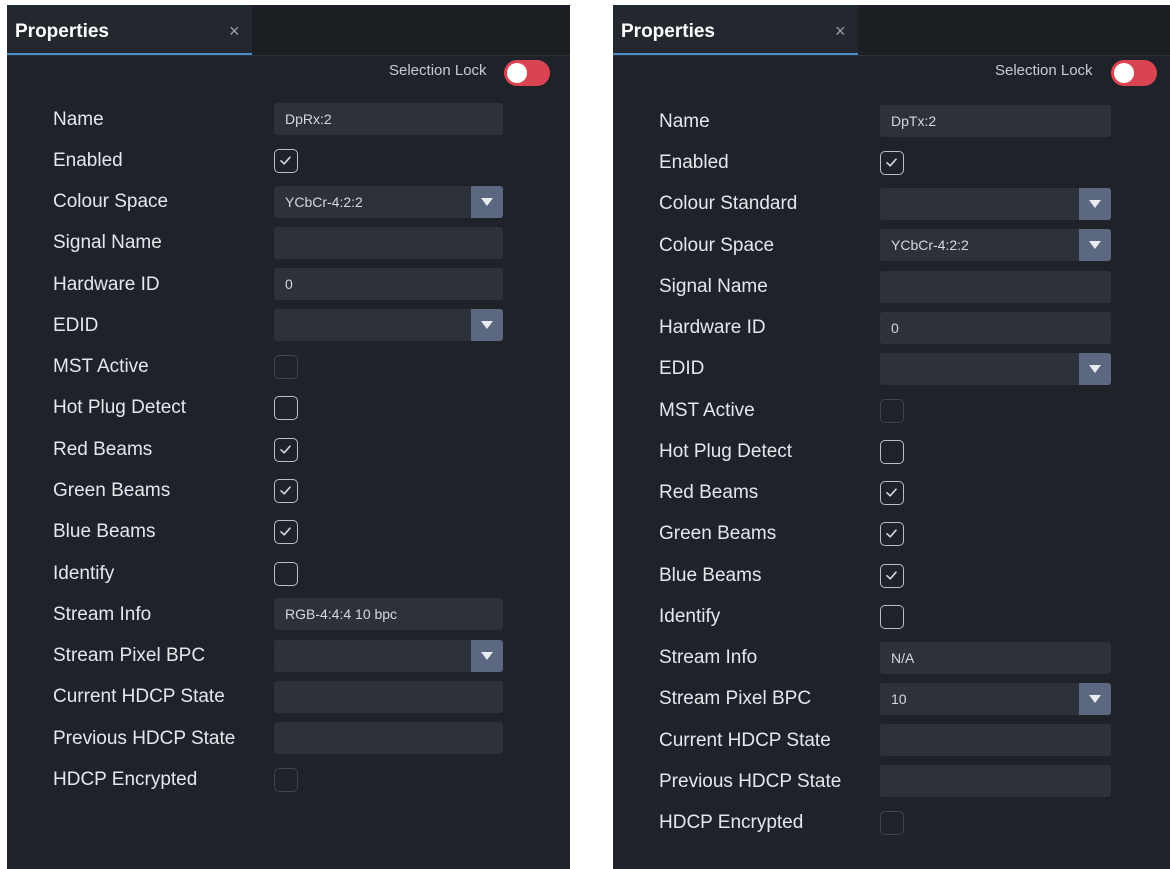 The image size is (1170, 869). Describe the element at coordinates (995, 699) in the screenshot. I see `stream-pixel-bpc-select: 10` at that location.